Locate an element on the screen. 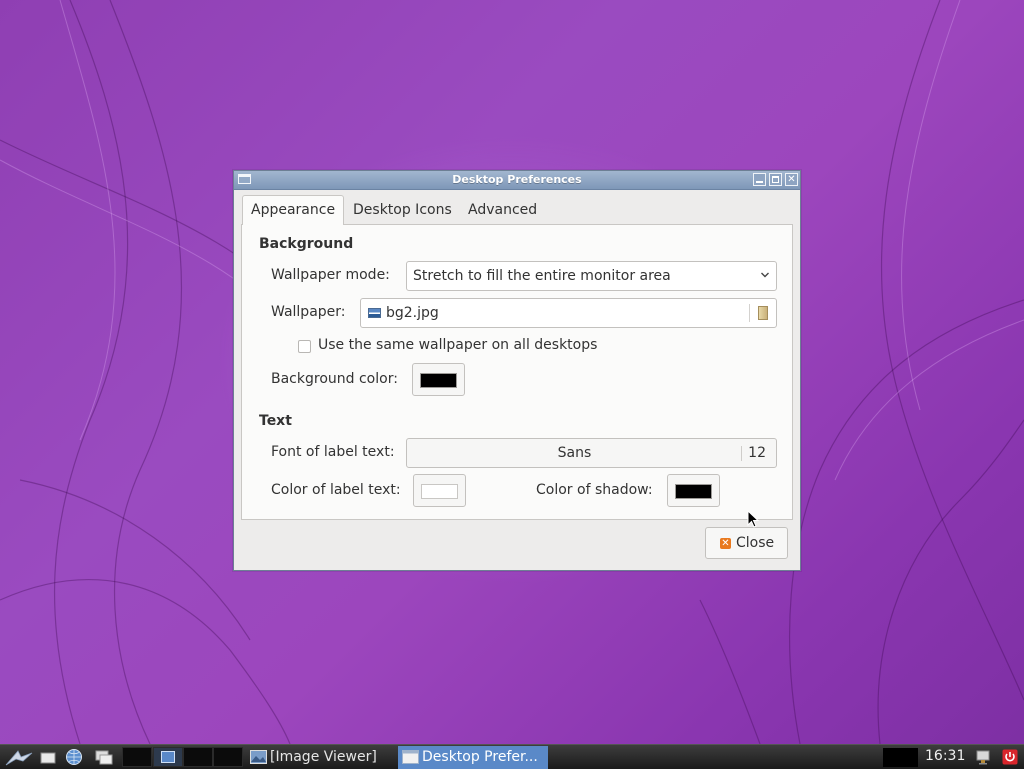  shadow-color-button is located at coordinates (693, 490).